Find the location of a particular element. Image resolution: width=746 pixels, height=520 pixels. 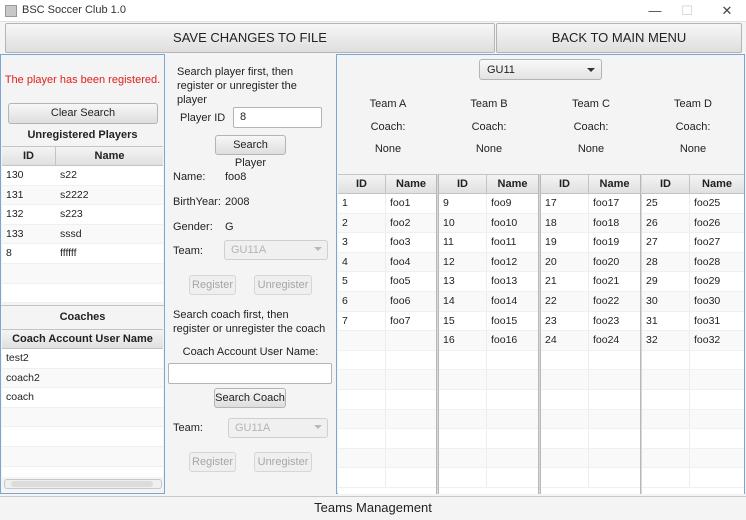

table-row: 31 foo31 is located at coordinates (693, 321).